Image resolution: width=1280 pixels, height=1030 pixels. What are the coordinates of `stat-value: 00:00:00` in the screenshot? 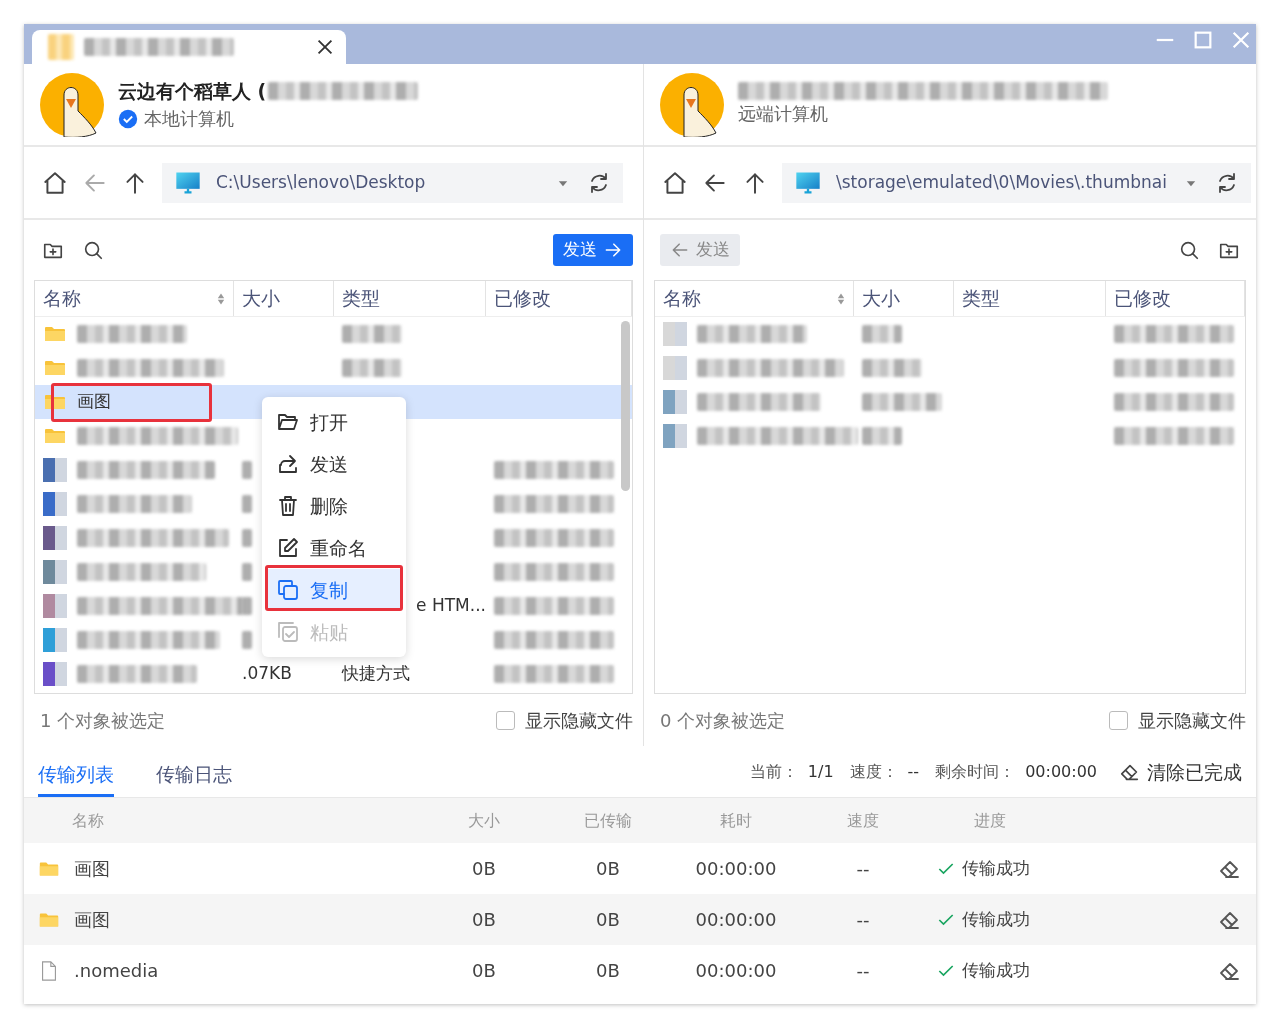 It's located at (1061, 771).